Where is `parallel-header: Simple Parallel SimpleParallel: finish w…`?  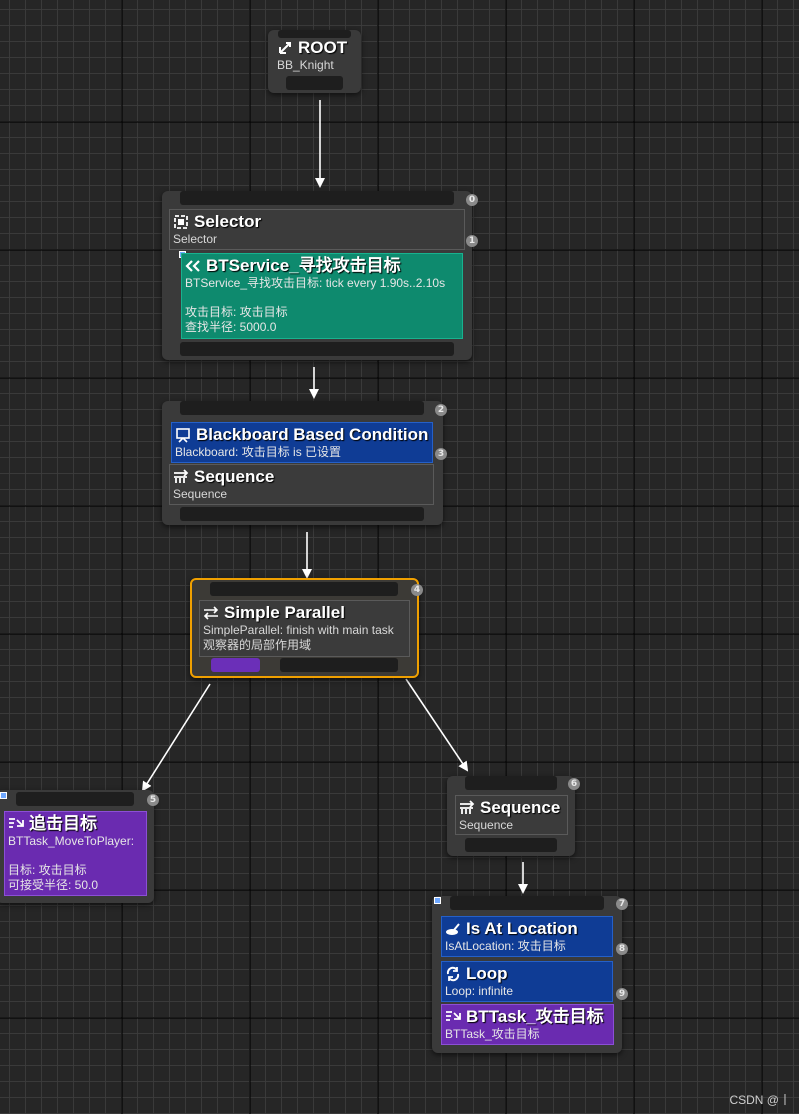 parallel-header: Simple Parallel SimpleParallel: finish w… is located at coordinates (304, 628).